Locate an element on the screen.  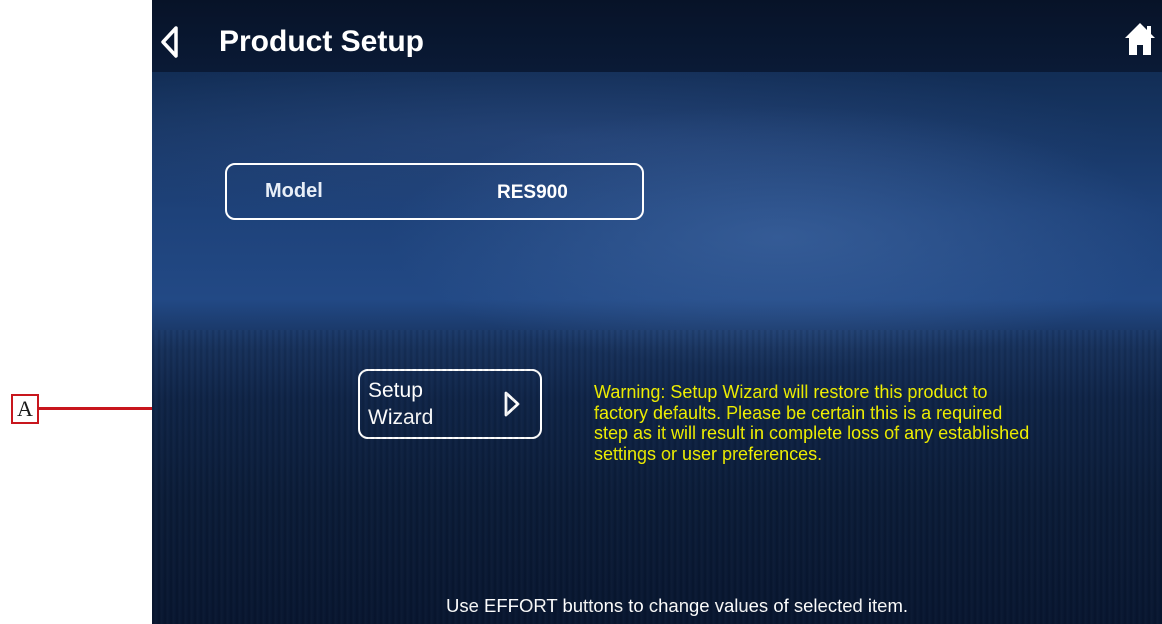
back-button is located at coordinates (171, 42).